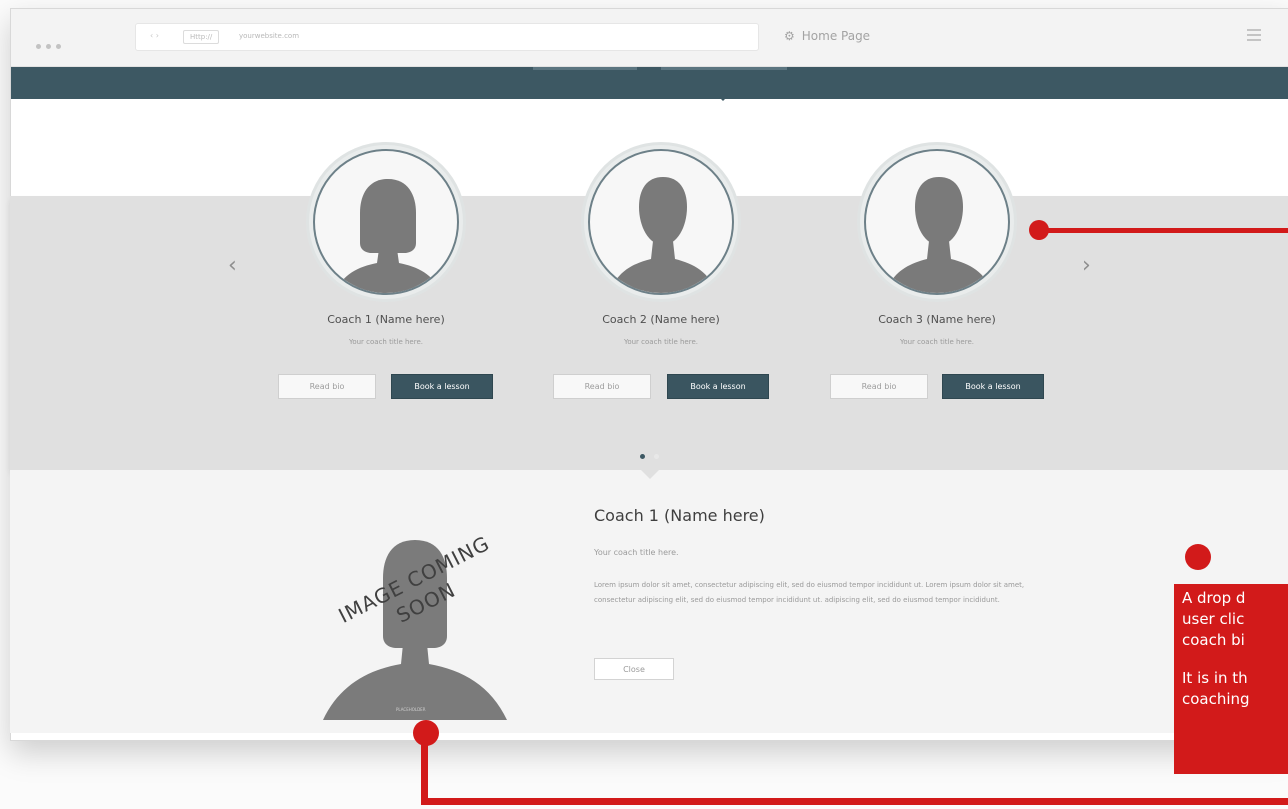 The height and width of the screenshot is (809, 1288). I want to click on protocol-badge: Http://, so click(201, 37).